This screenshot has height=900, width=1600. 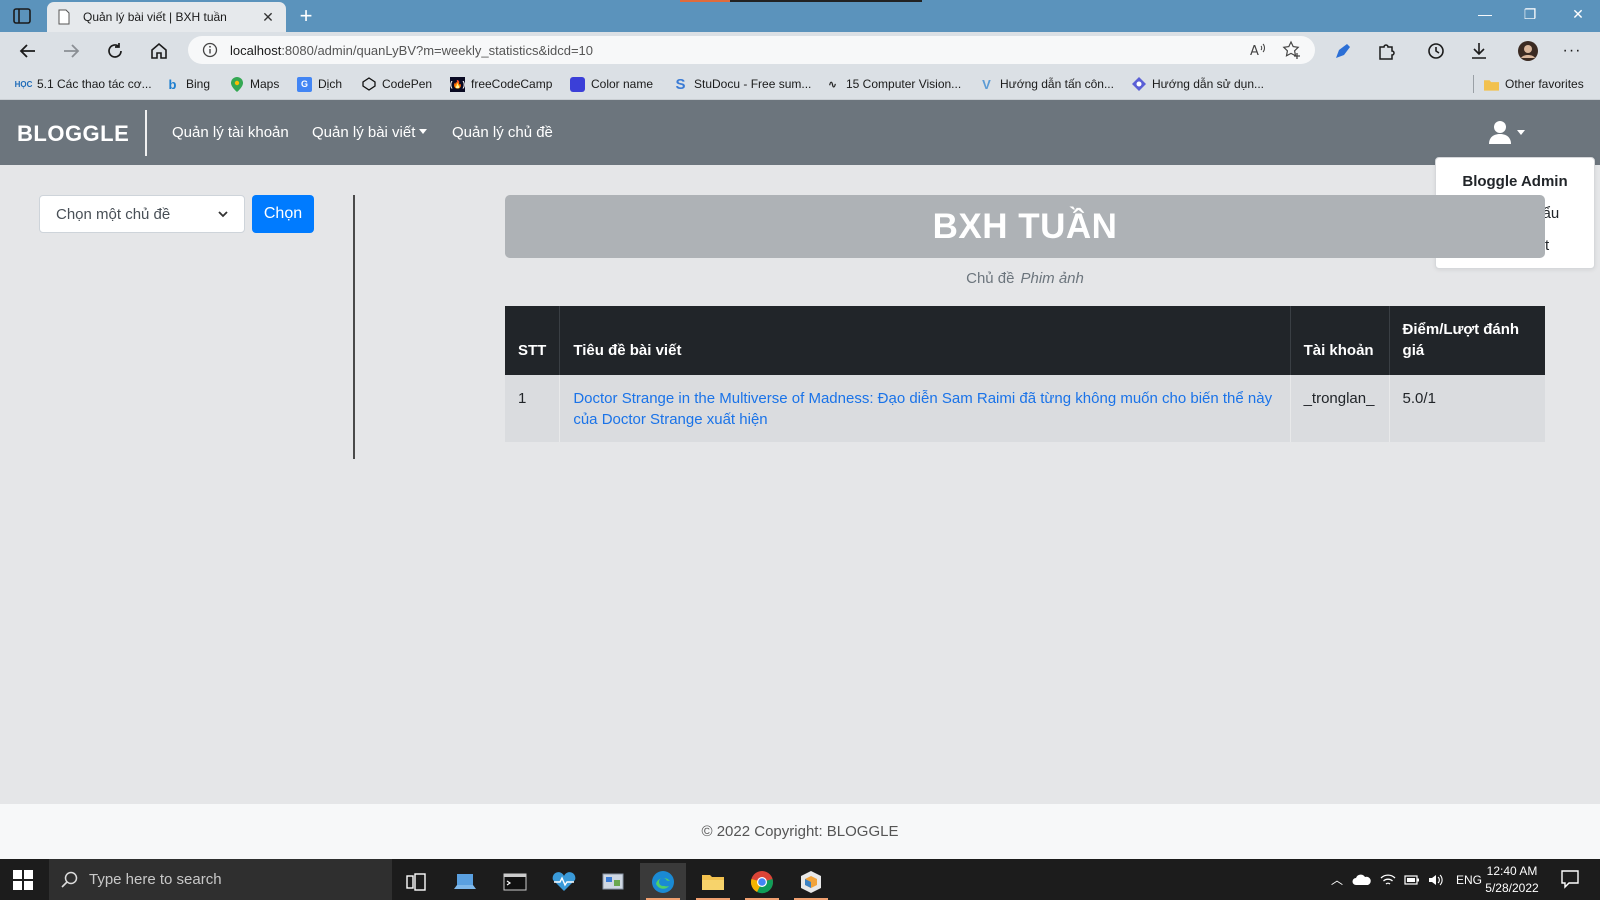 What do you see at coordinates (1570, 879) in the screenshot?
I see `notification-icon` at bounding box center [1570, 879].